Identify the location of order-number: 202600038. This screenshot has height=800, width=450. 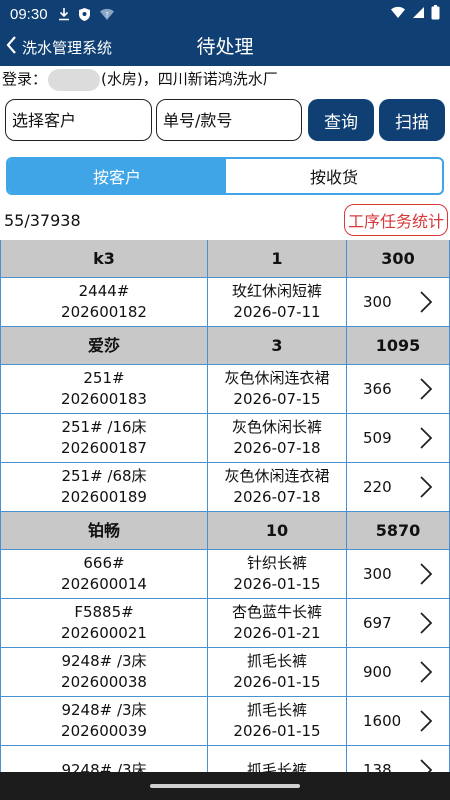
(104, 682).